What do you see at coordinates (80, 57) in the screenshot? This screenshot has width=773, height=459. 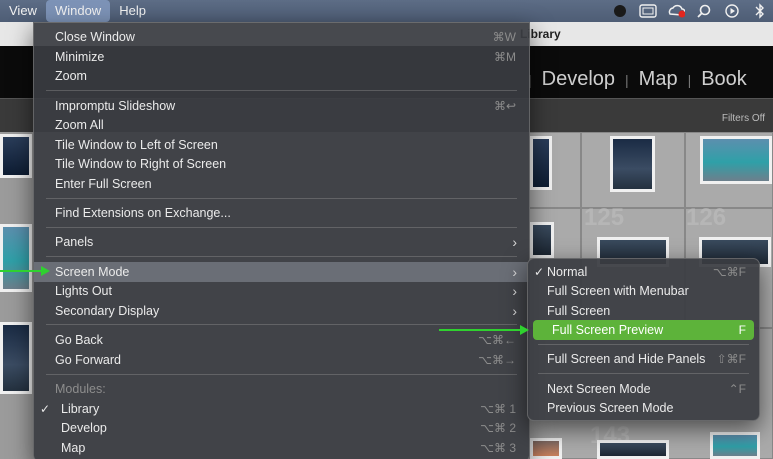 I see `menu-item-label: Minimize` at bounding box center [80, 57].